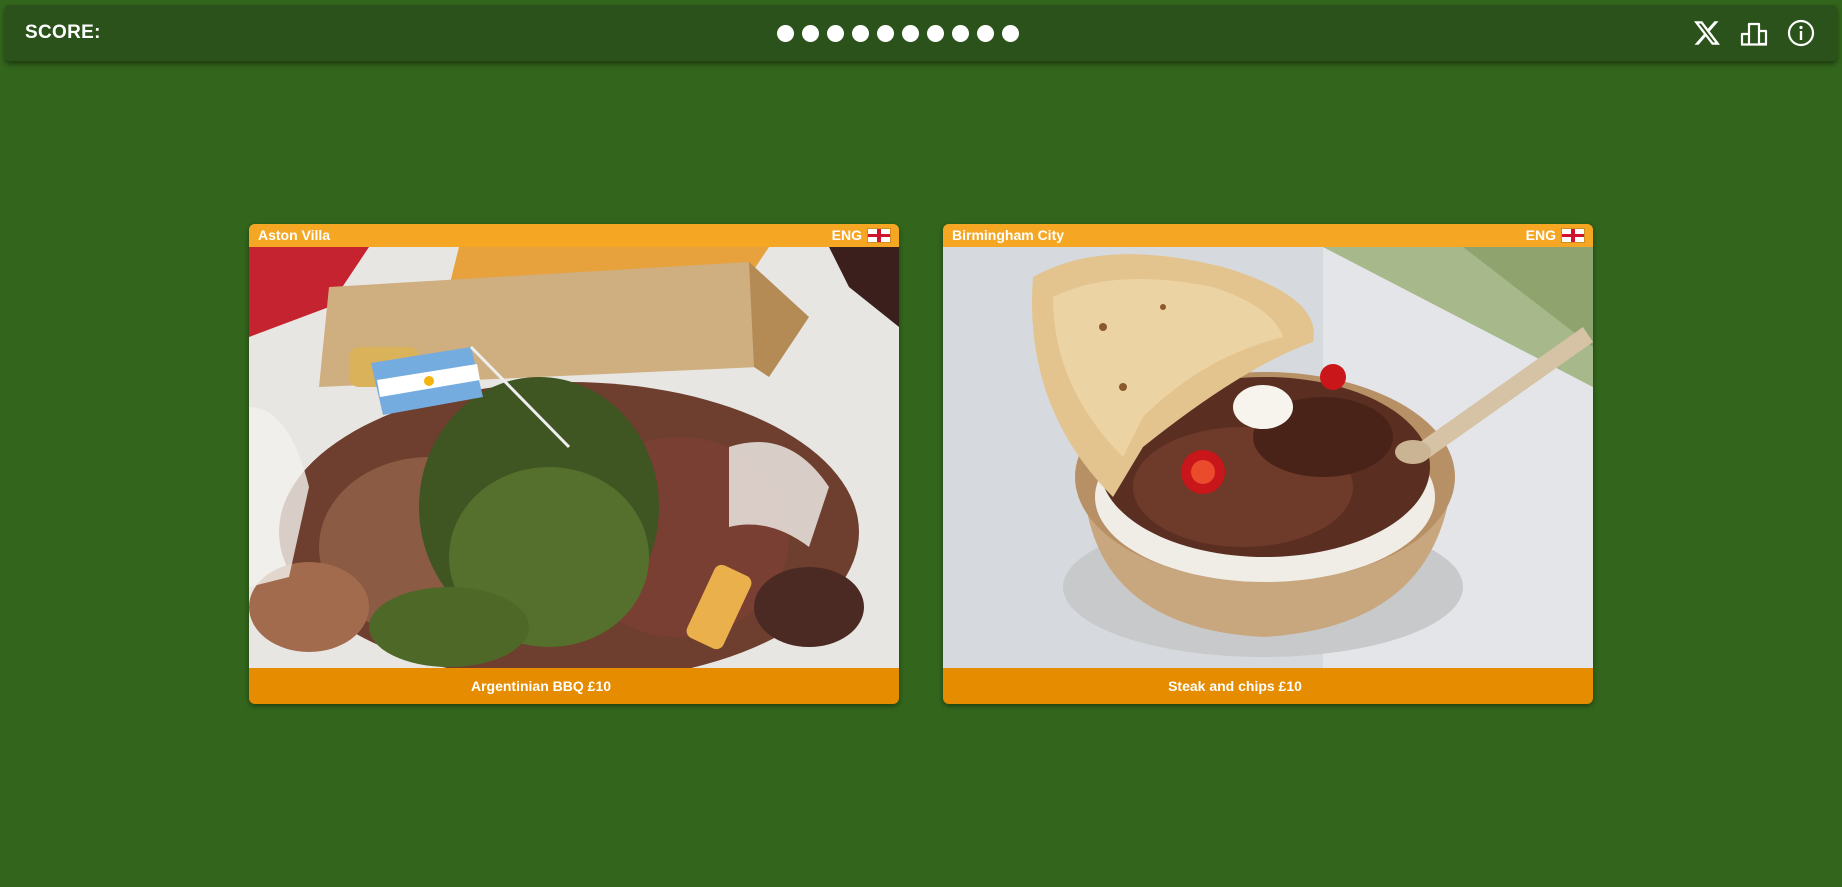  What do you see at coordinates (1008, 235) in the screenshot?
I see `club-name: Birmingham City` at bounding box center [1008, 235].